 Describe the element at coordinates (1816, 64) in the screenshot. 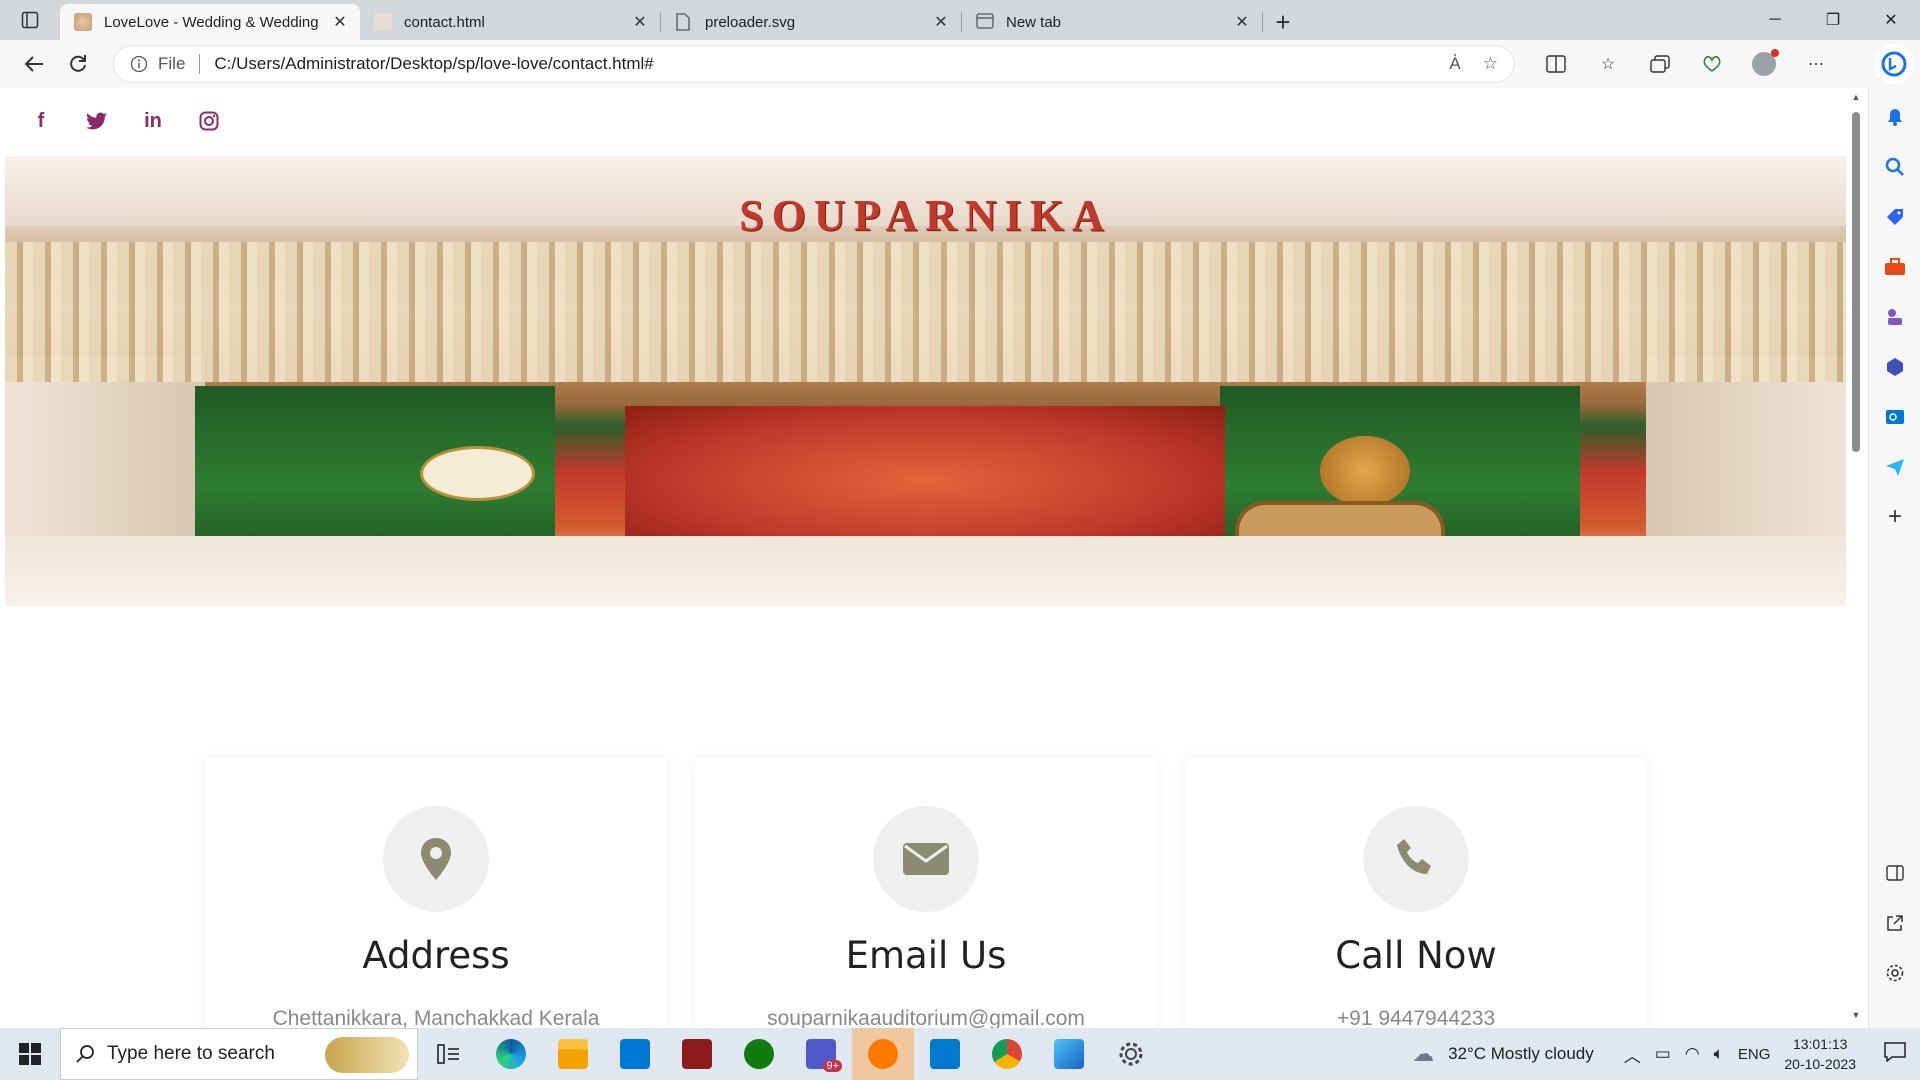

I see `more-options-icon: ⋯` at that location.